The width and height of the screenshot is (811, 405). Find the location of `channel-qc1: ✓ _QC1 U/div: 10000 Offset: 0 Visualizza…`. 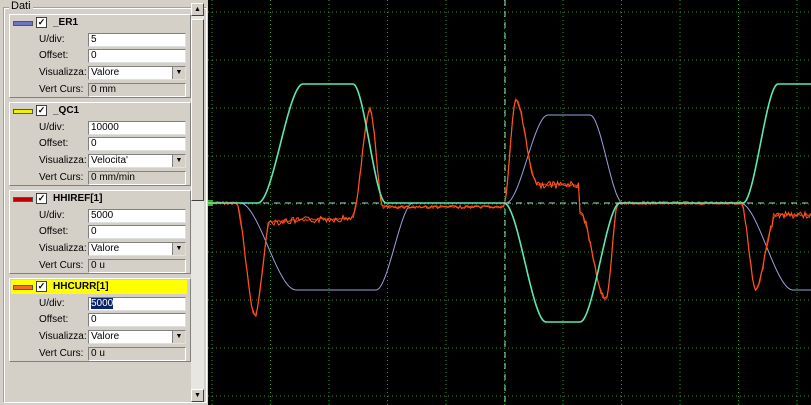

channel-qc1: ✓ _QC1 U/div: 10000 Offset: 0 Visualizza… is located at coordinates (100, 144).